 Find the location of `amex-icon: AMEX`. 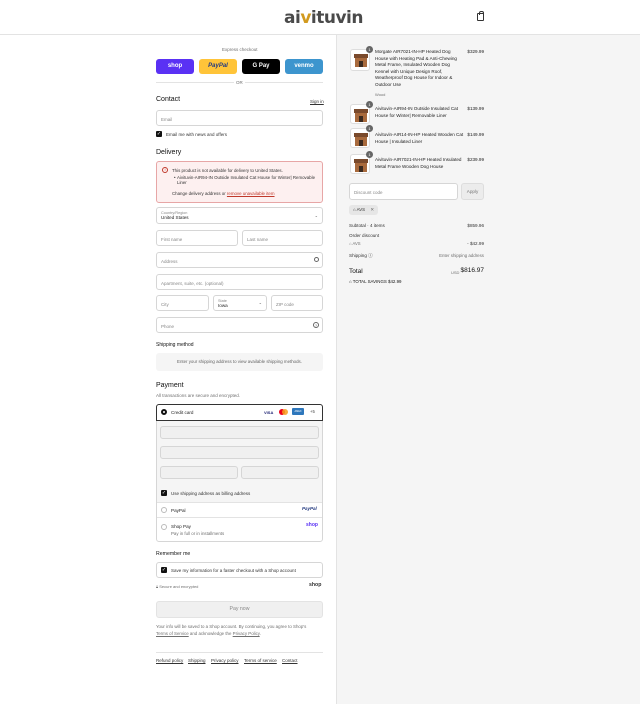

amex-icon: AMEX is located at coordinates (298, 411).